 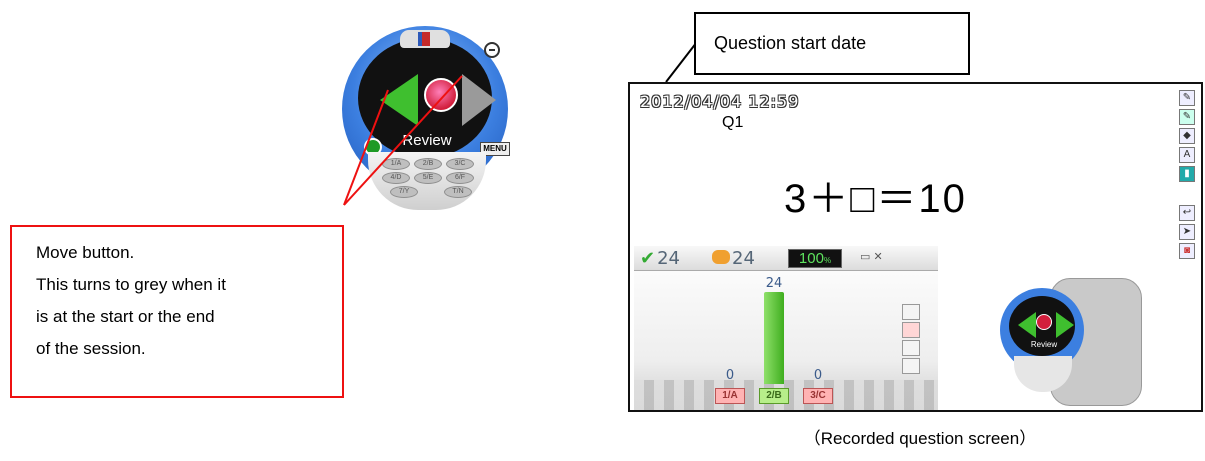 What do you see at coordinates (1027, 325) in the screenshot?
I see `mini-move-back-button` at bounding box center [1027, 325].